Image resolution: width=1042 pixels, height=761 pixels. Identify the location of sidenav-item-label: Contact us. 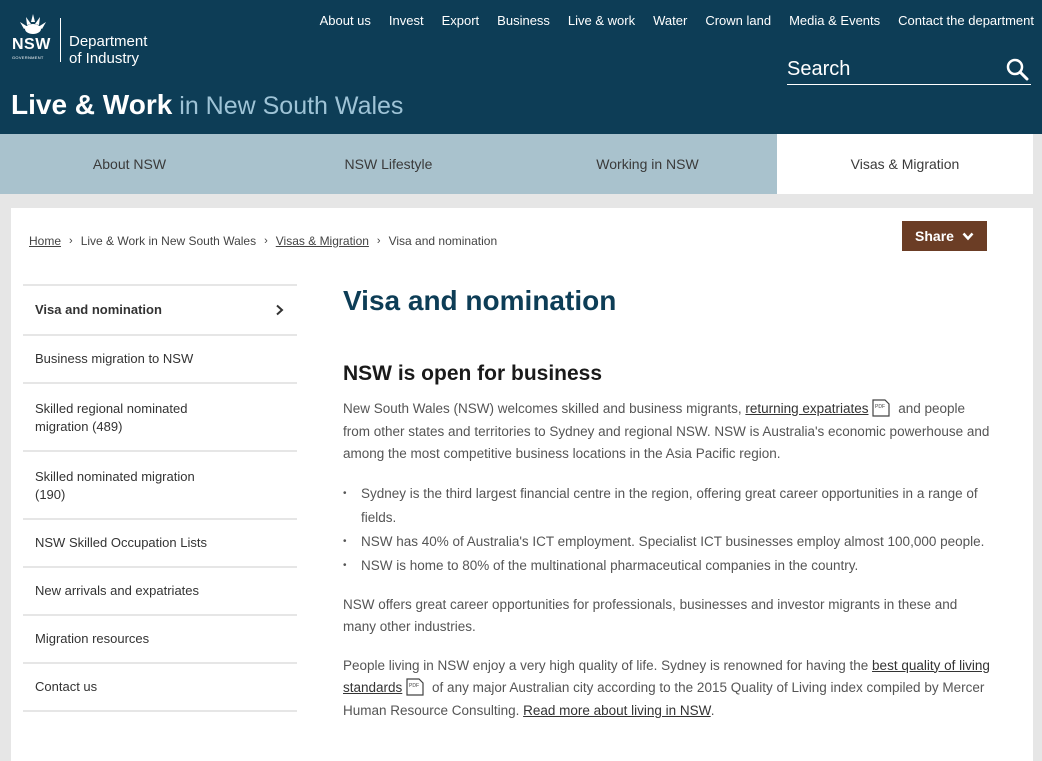
(66, 686).